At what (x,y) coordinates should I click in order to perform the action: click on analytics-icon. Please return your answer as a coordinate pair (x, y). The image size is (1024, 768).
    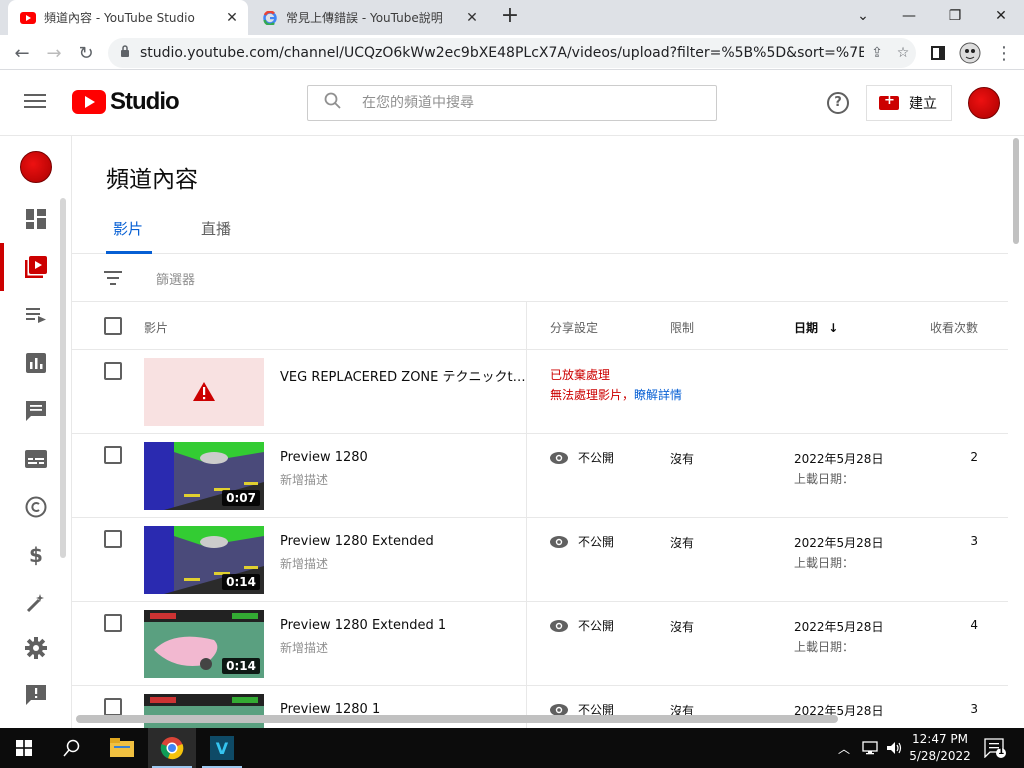
    Looking at the image, I should click on (36, 363).